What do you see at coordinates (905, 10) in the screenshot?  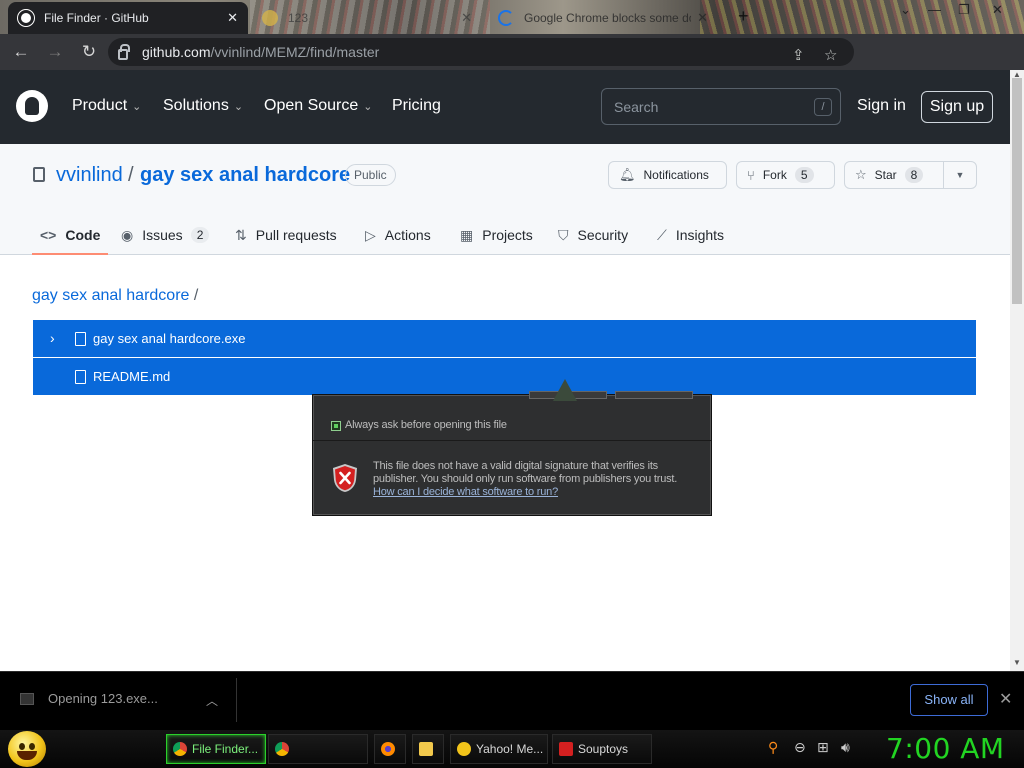 I see `tab-search-icon: ⌄` at bounding box center [905, 10].